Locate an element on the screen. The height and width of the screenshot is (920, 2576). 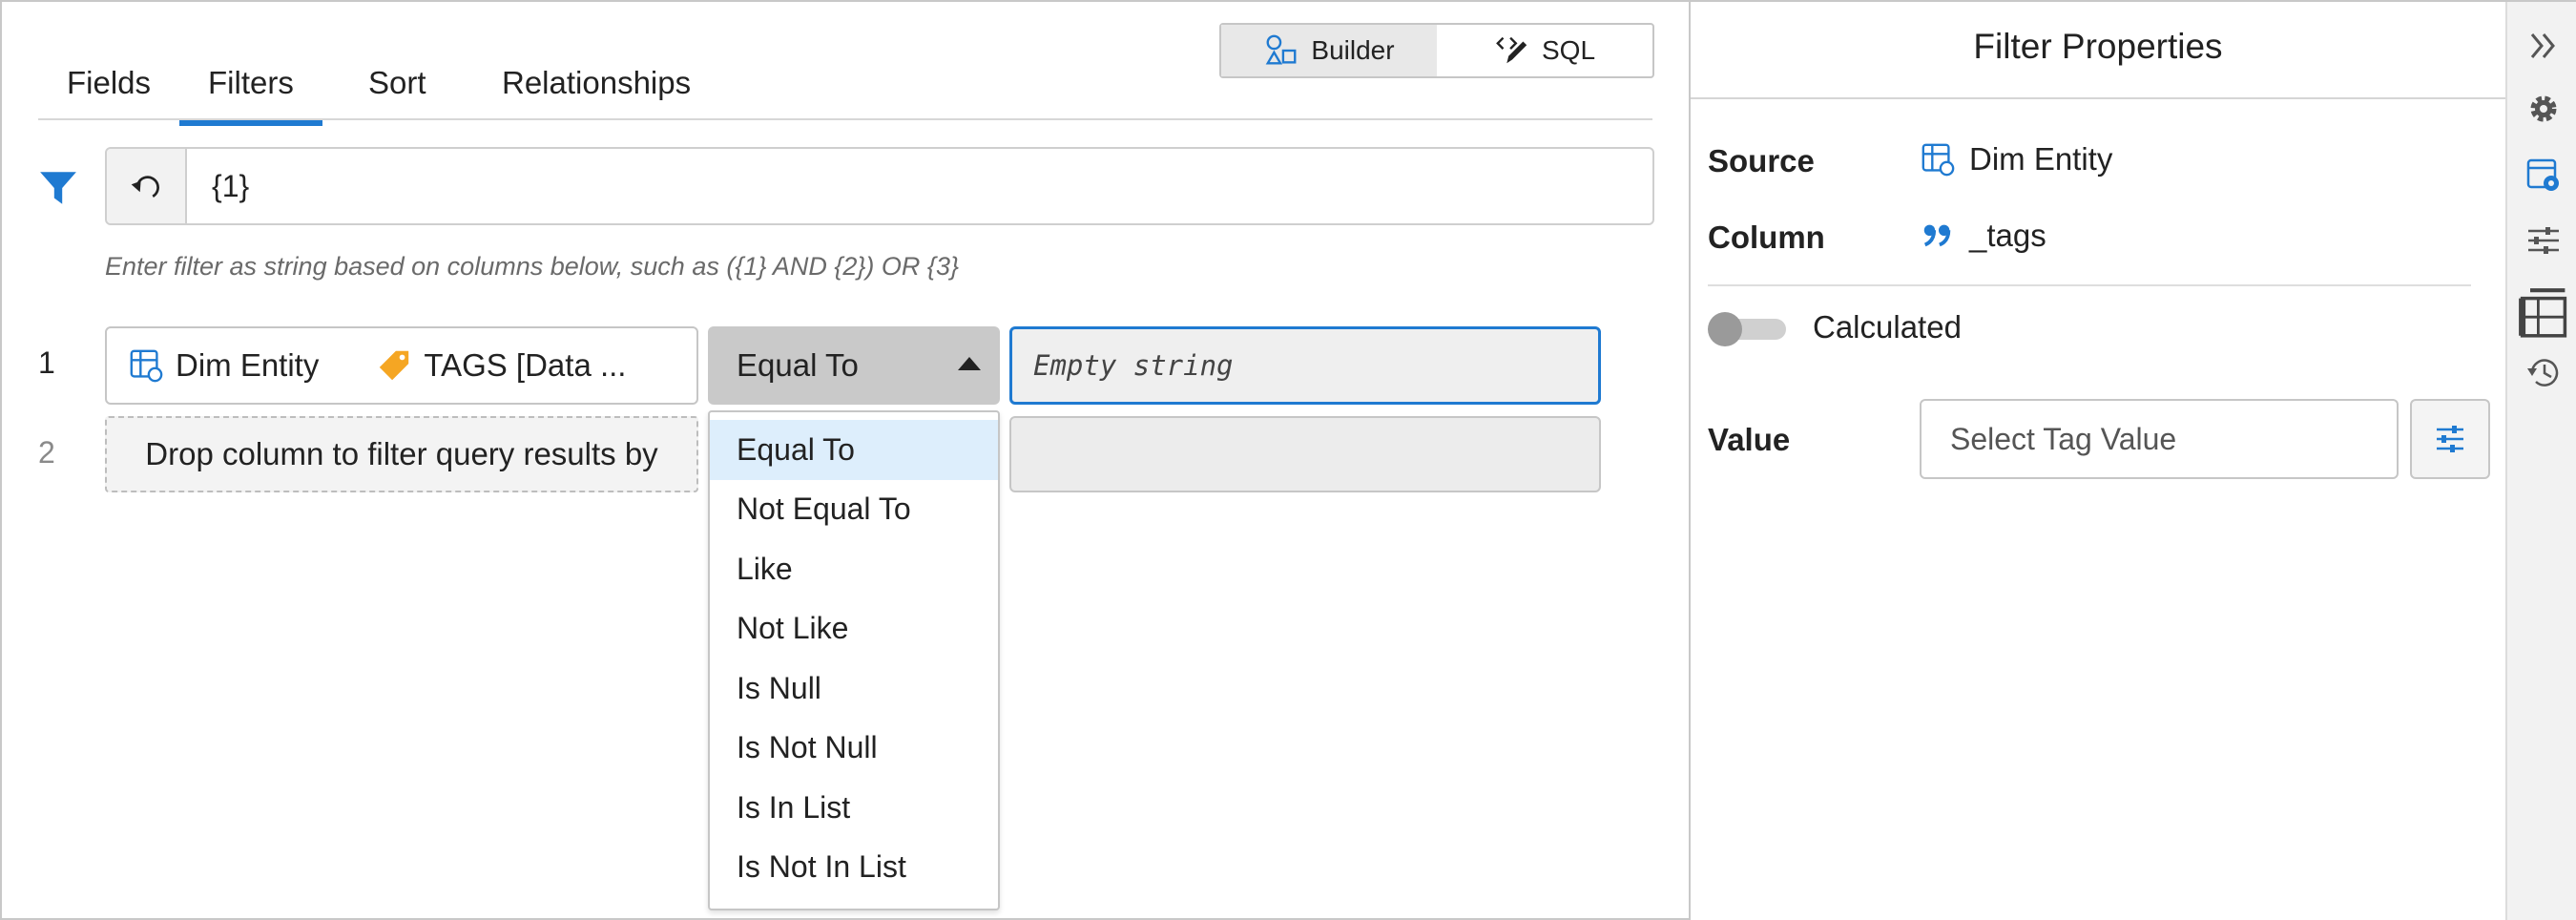
tag-icon is located at coordinates (394, 365).